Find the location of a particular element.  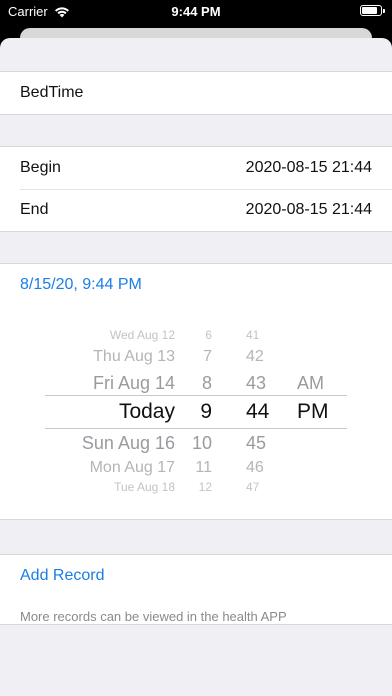

picker-date: Tue Aug 18 is located at coordinates (144, 487).